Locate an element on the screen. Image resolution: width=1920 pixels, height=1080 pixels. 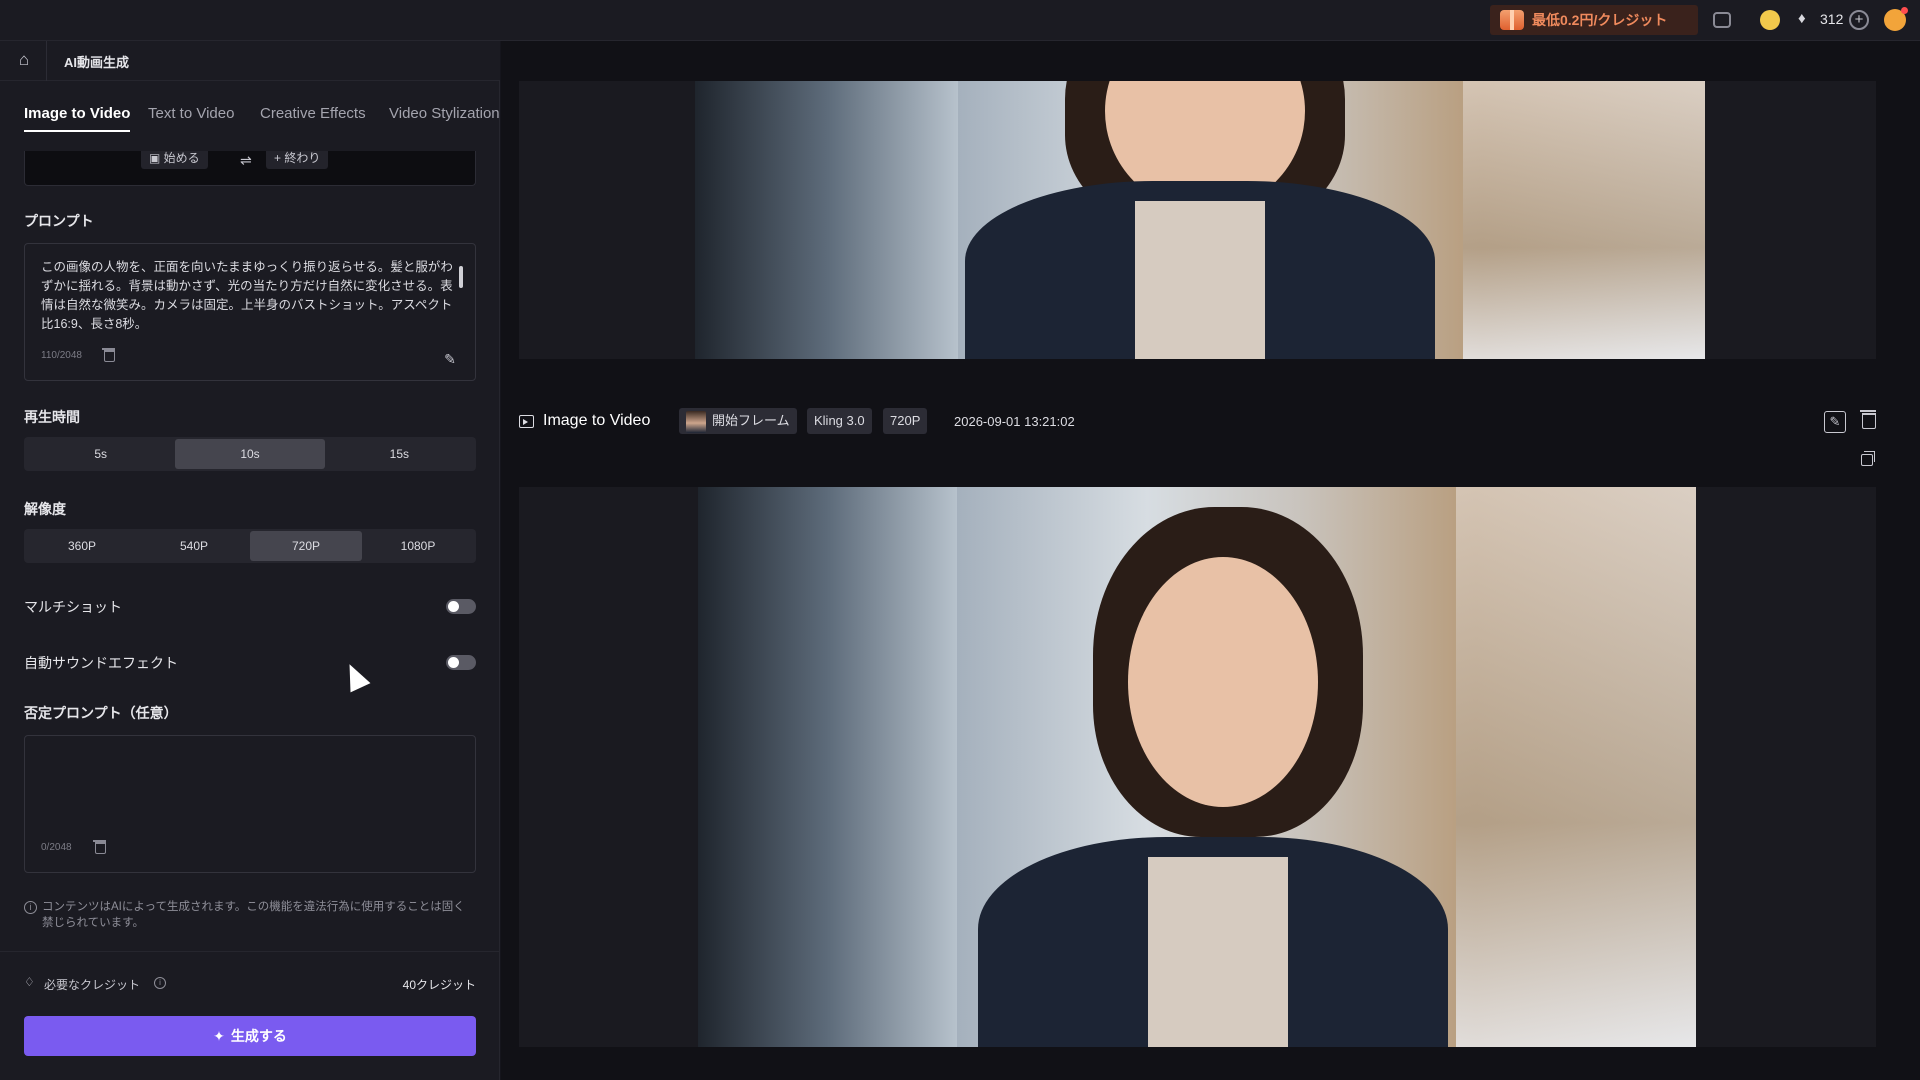
resolution-label: 解像度 is located at coordinates (45, 509).